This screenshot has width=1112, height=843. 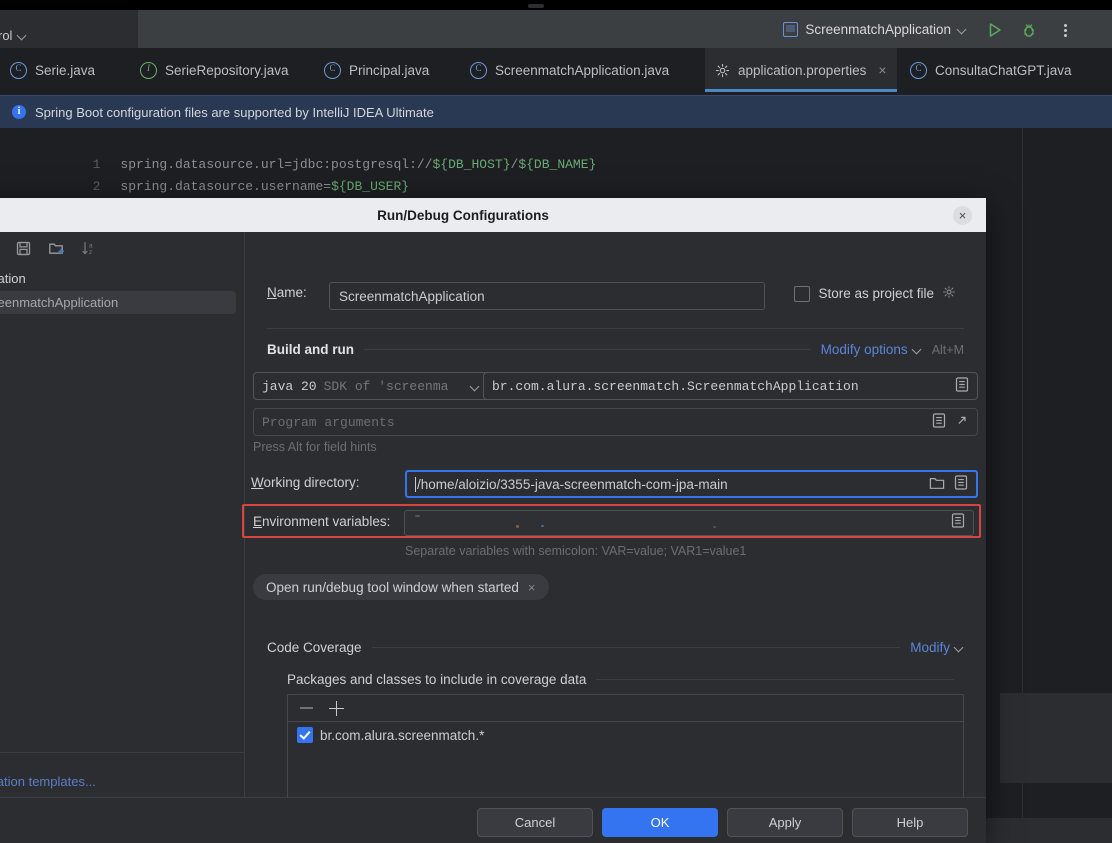 What do you see at coordinates (314, 647) in the screenshot?
I see `code-coverage-title: Code Coverage` at bounding box center [314, 647].